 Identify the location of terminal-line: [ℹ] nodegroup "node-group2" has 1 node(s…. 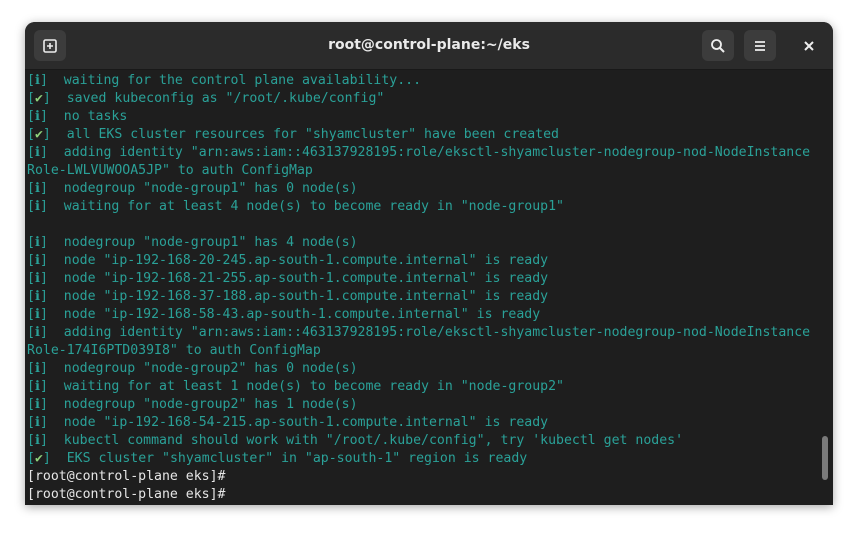
(418, 405).